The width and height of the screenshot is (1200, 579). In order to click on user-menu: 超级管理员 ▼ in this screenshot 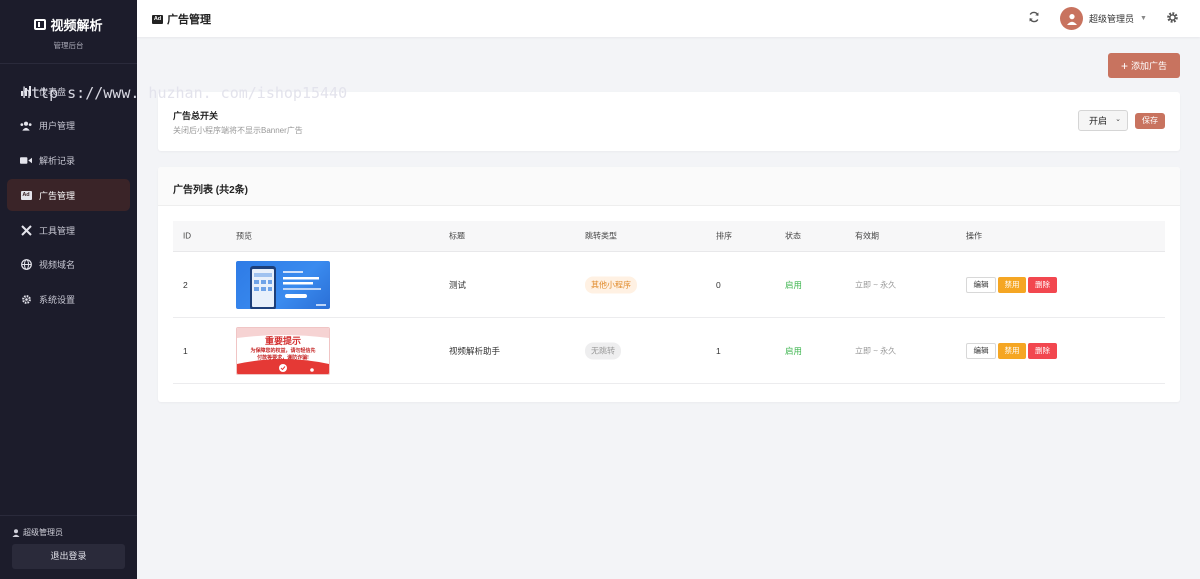, I will do `click(1103, 18)`.